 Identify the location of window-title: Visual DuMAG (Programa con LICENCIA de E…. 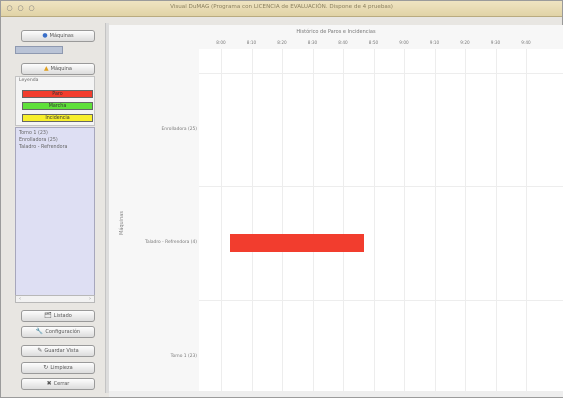
(281, 7).